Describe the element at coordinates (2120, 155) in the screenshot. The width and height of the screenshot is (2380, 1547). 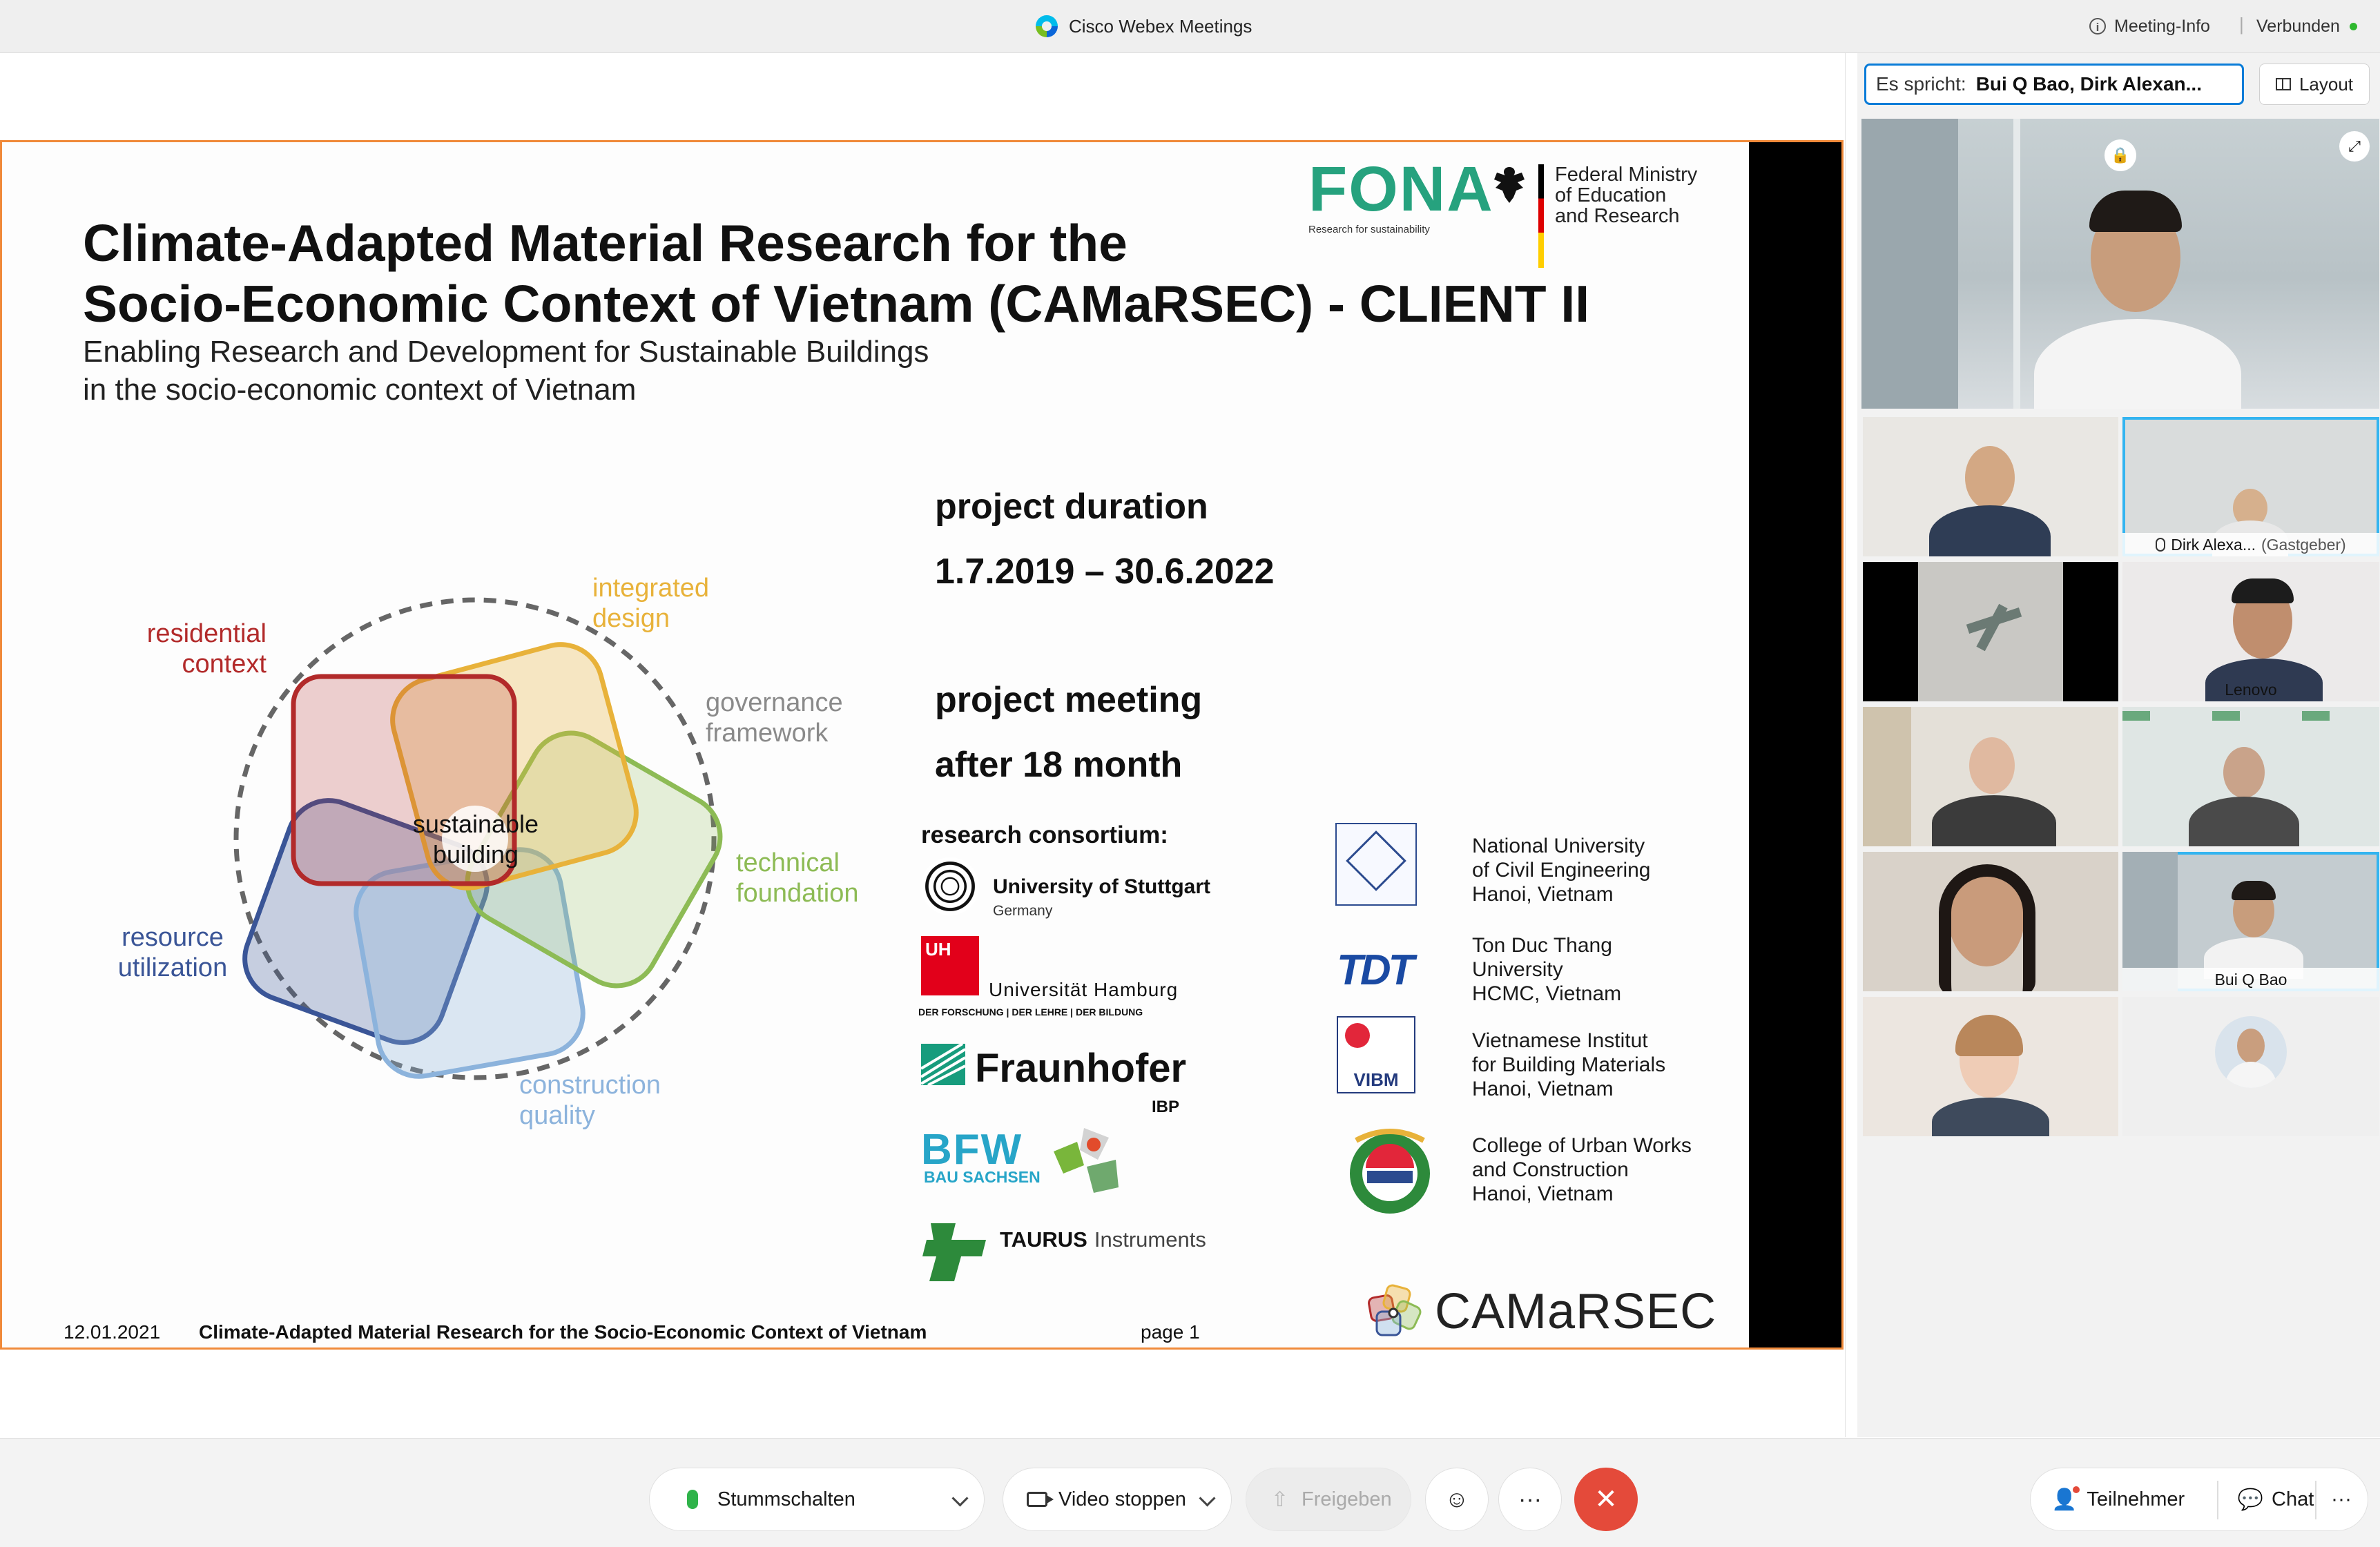
I see `lock-icon: 🔒` at that location.